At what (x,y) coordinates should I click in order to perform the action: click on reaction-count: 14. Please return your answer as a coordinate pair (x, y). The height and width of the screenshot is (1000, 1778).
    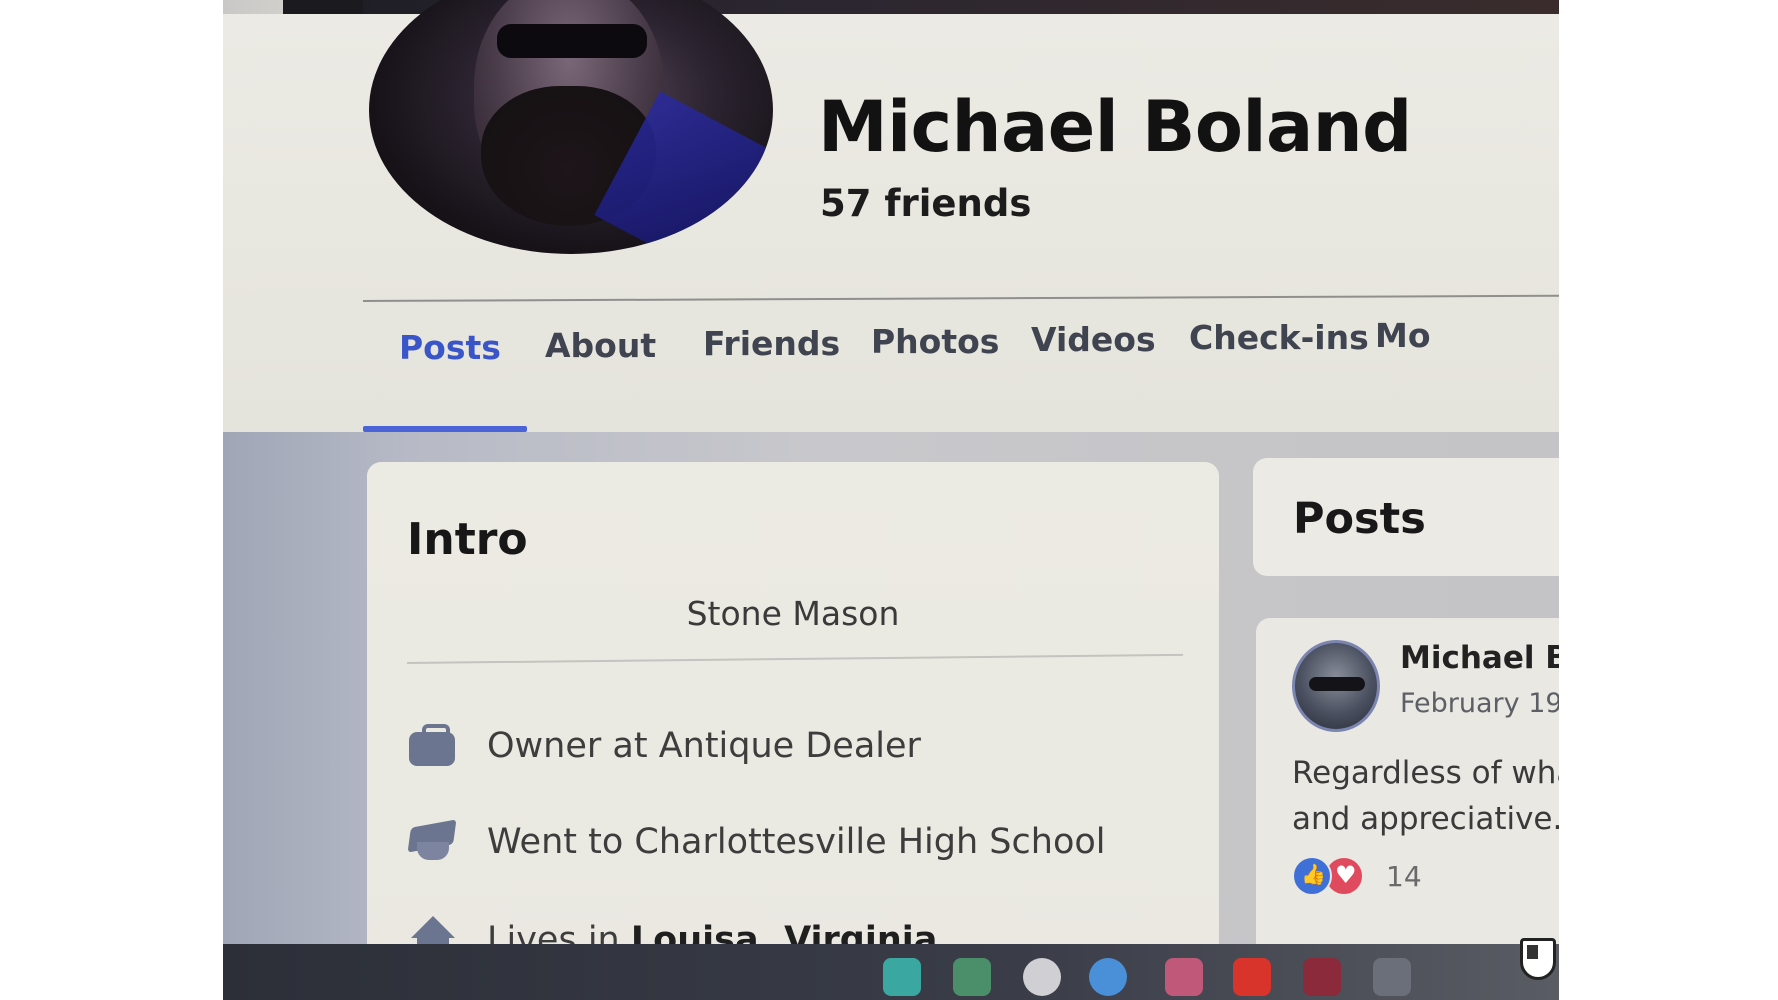
    Looking at the image, I should click on (1404, 876).